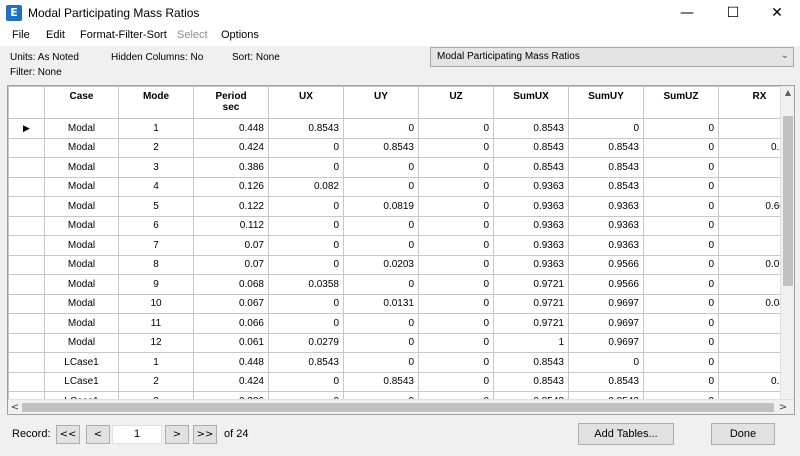 Image resolution: width=800 pixels, height=456 pixels. What do you see at coordinates (231, 303) in the screenshot?
I see `cell-period: 0.067` at bounding box center [231, 303].